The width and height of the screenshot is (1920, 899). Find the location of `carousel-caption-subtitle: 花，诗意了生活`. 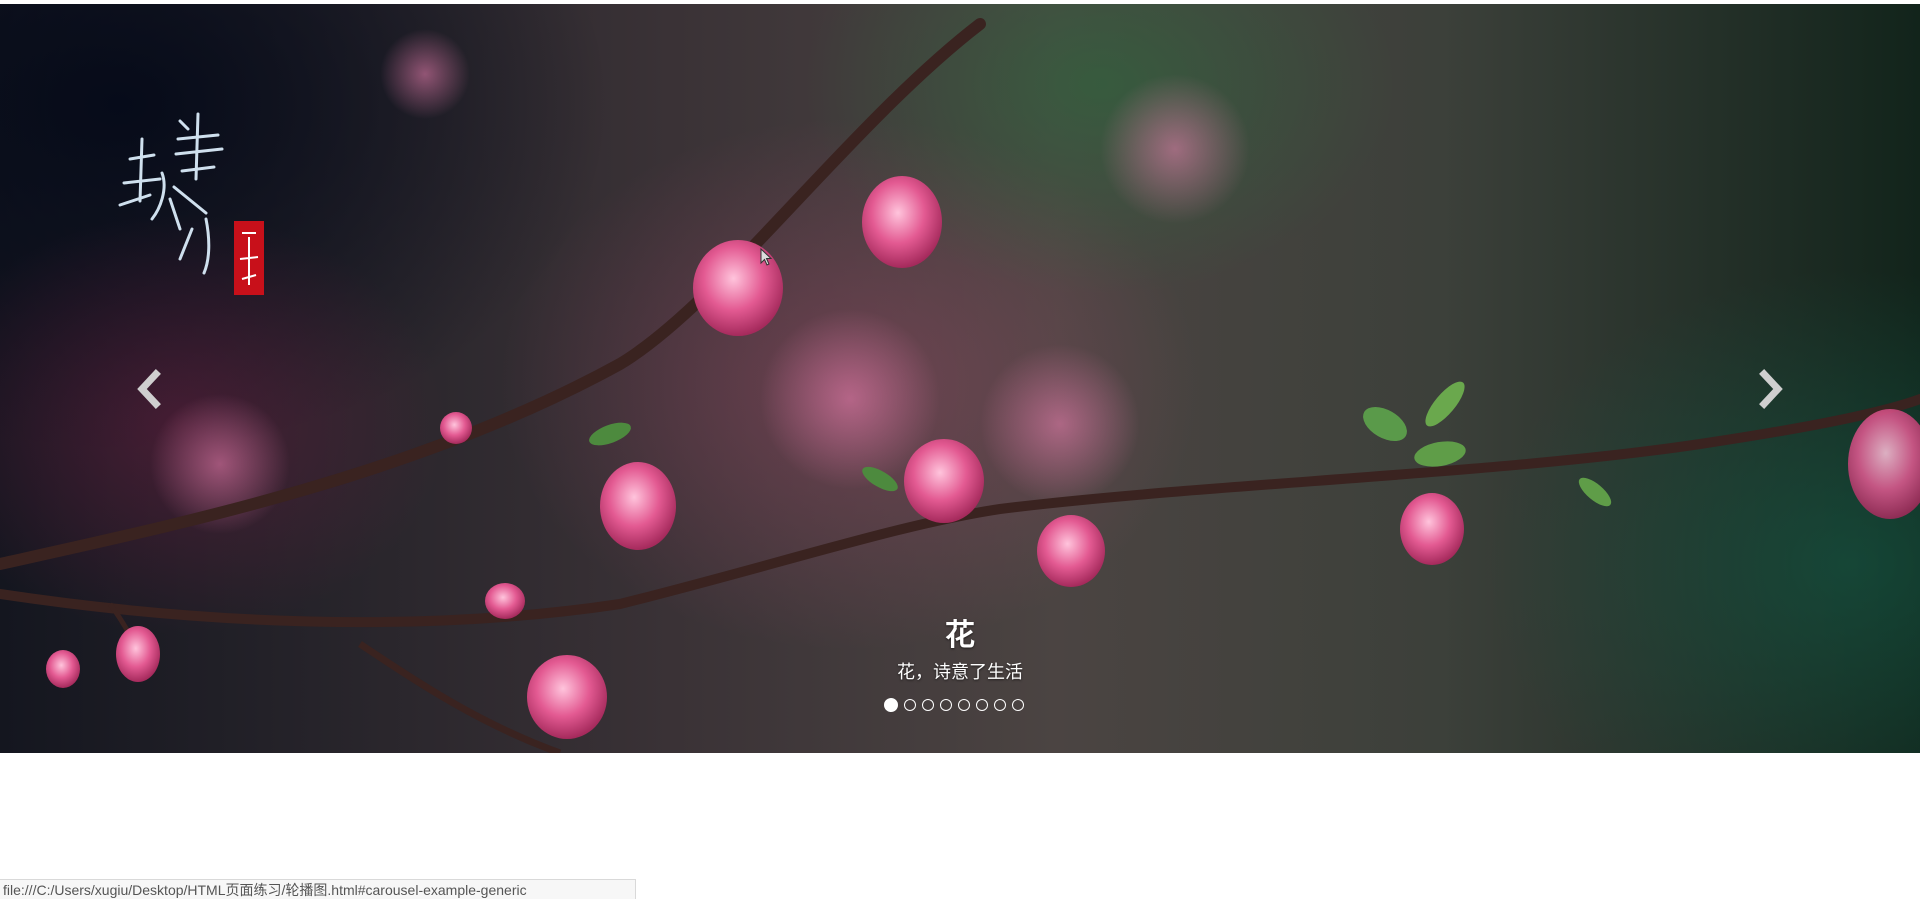

carousel-caption-subtitle: 花，诗意了生活 is located at coordinates (960, 672).